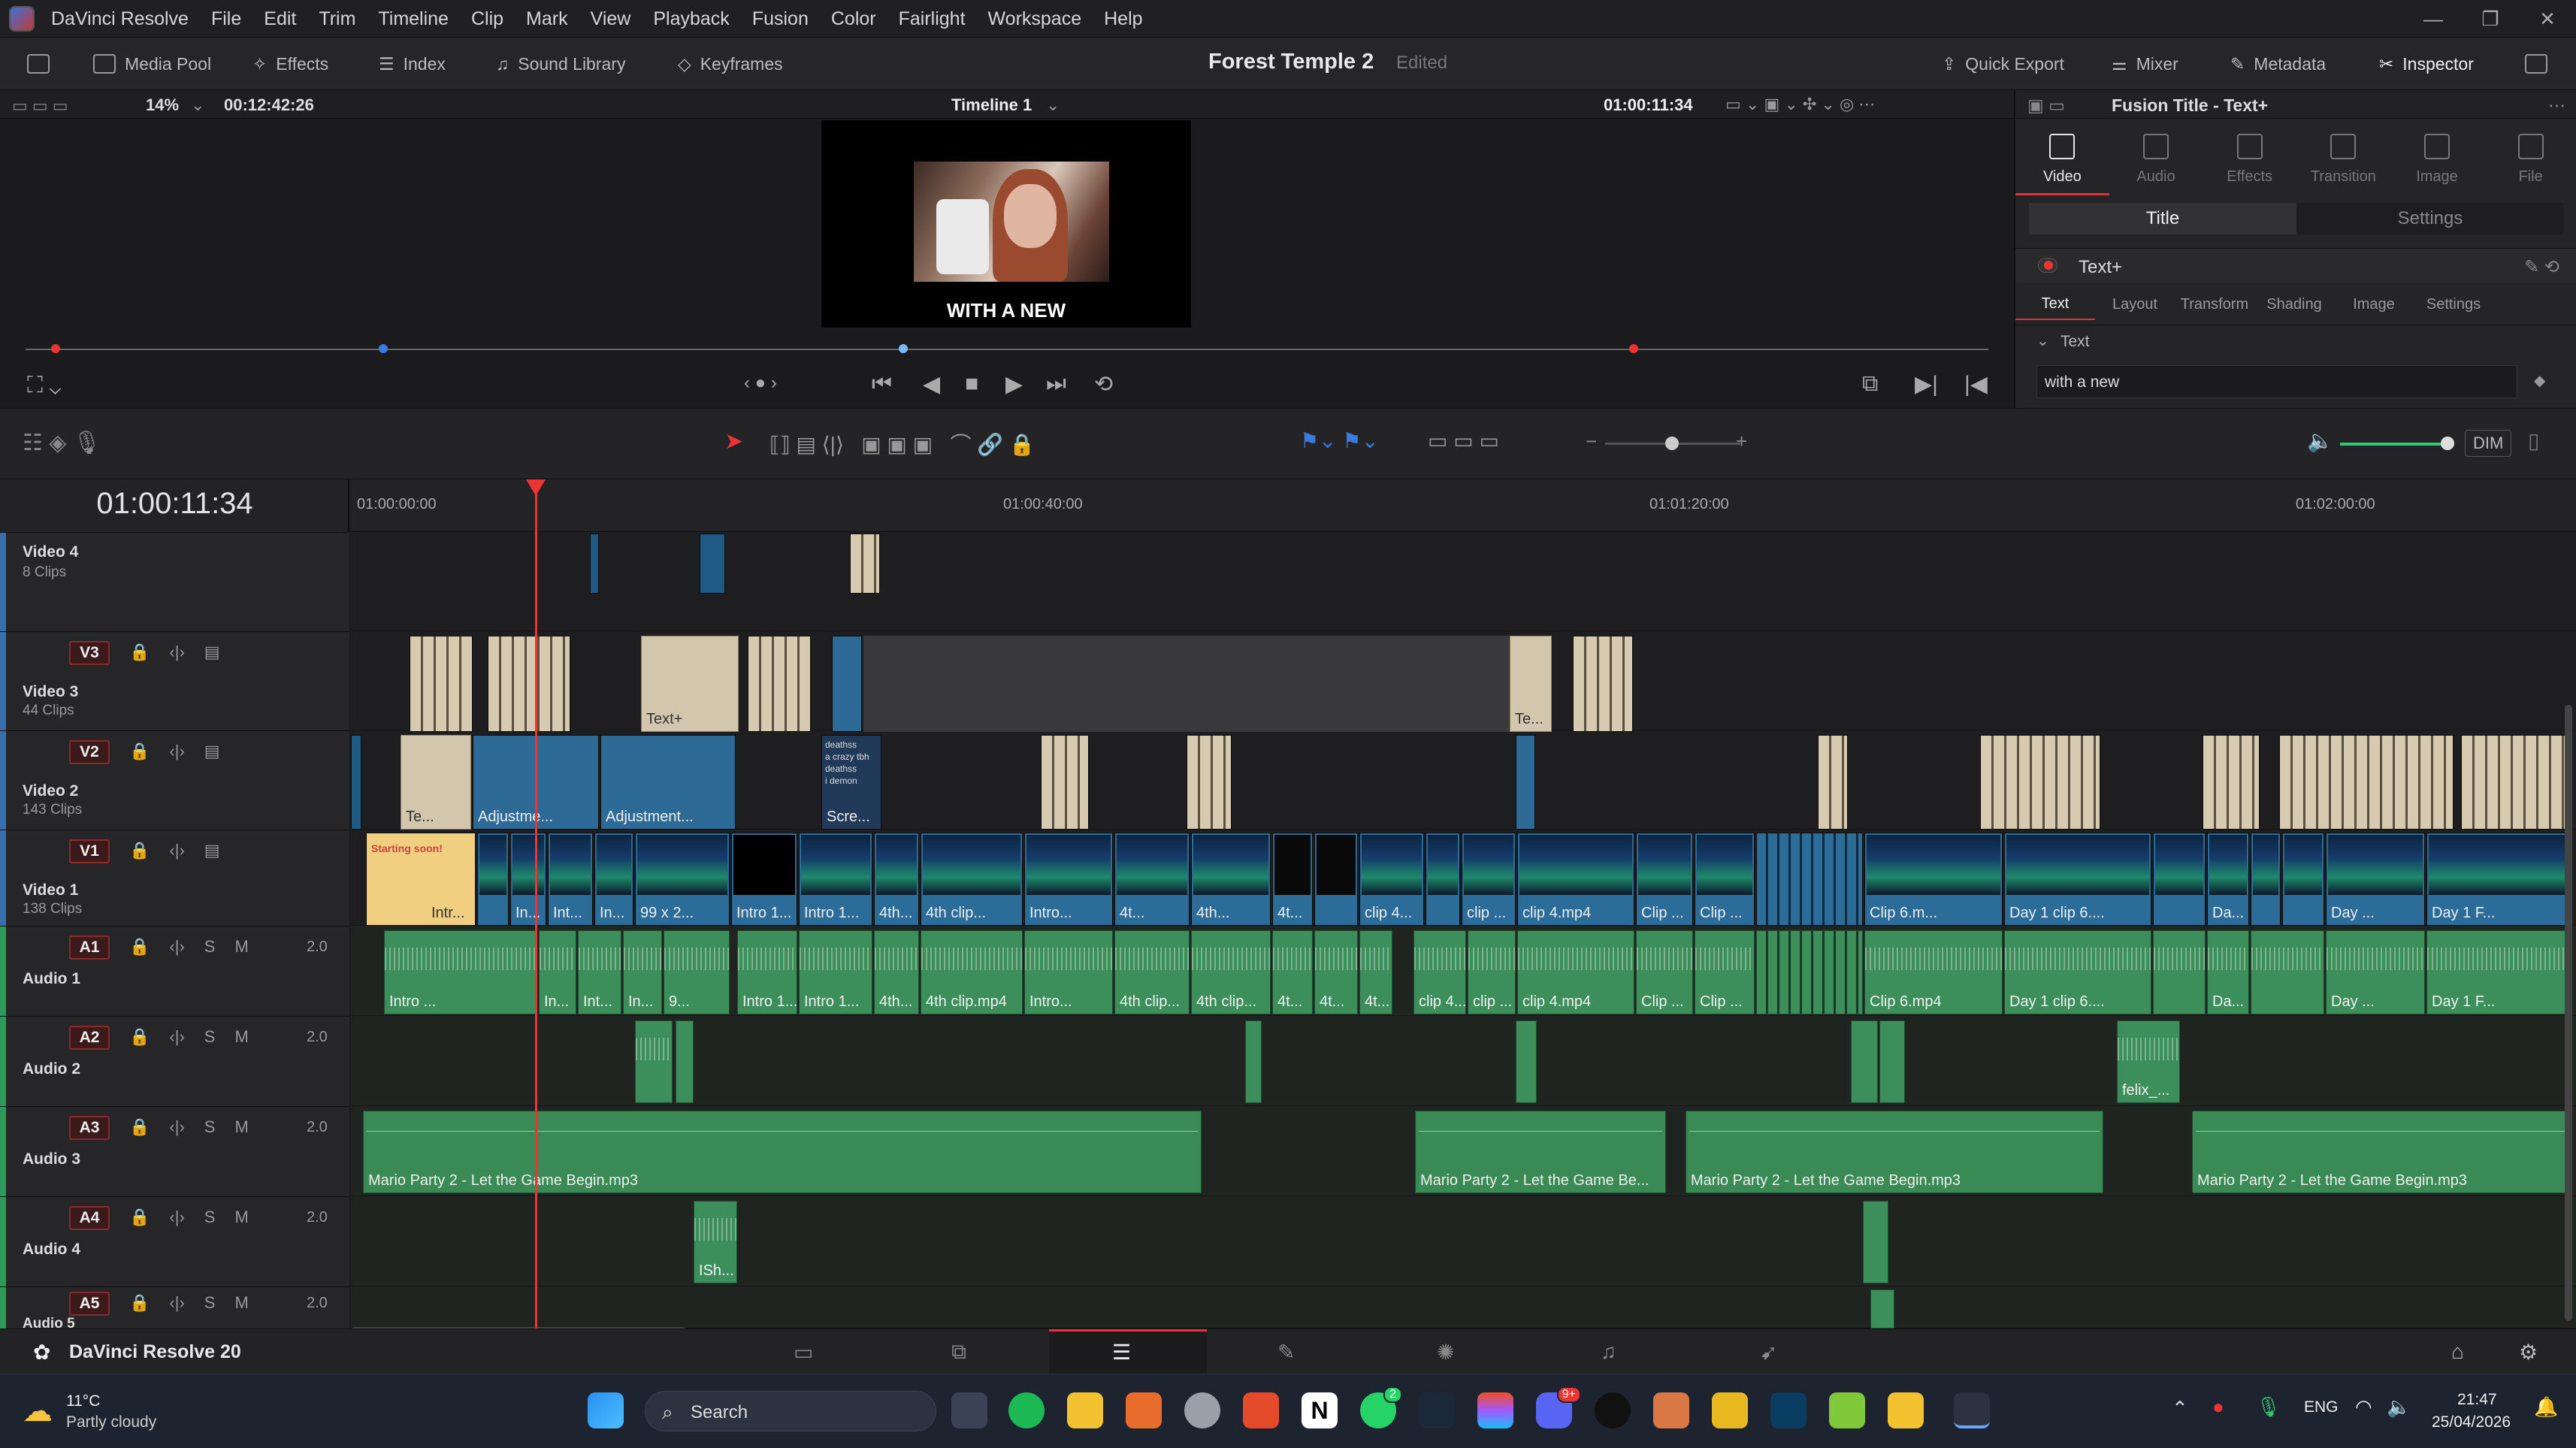  I want to click on language-indicator: ENG, so click(2321, 1407).